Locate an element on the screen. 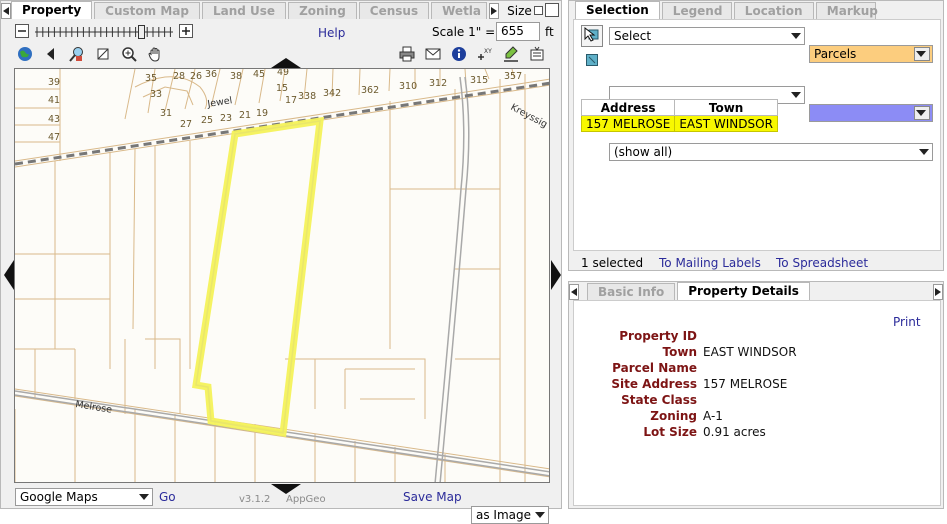 The height and width of the screenshot is (524, 947). details-tab-strip: Basic Info Property Details is located at coordinates (756, 291).